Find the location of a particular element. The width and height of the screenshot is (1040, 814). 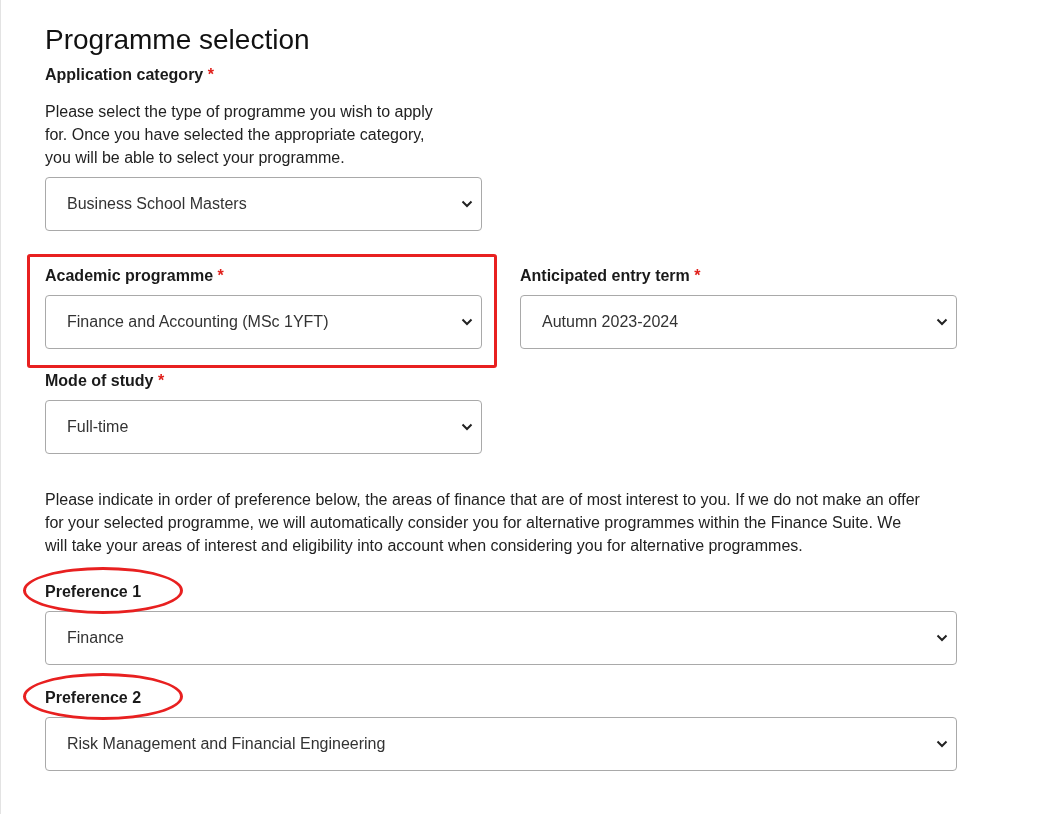

dropdown: Autumn 2023-2024 is located at coordinates (738, 322).